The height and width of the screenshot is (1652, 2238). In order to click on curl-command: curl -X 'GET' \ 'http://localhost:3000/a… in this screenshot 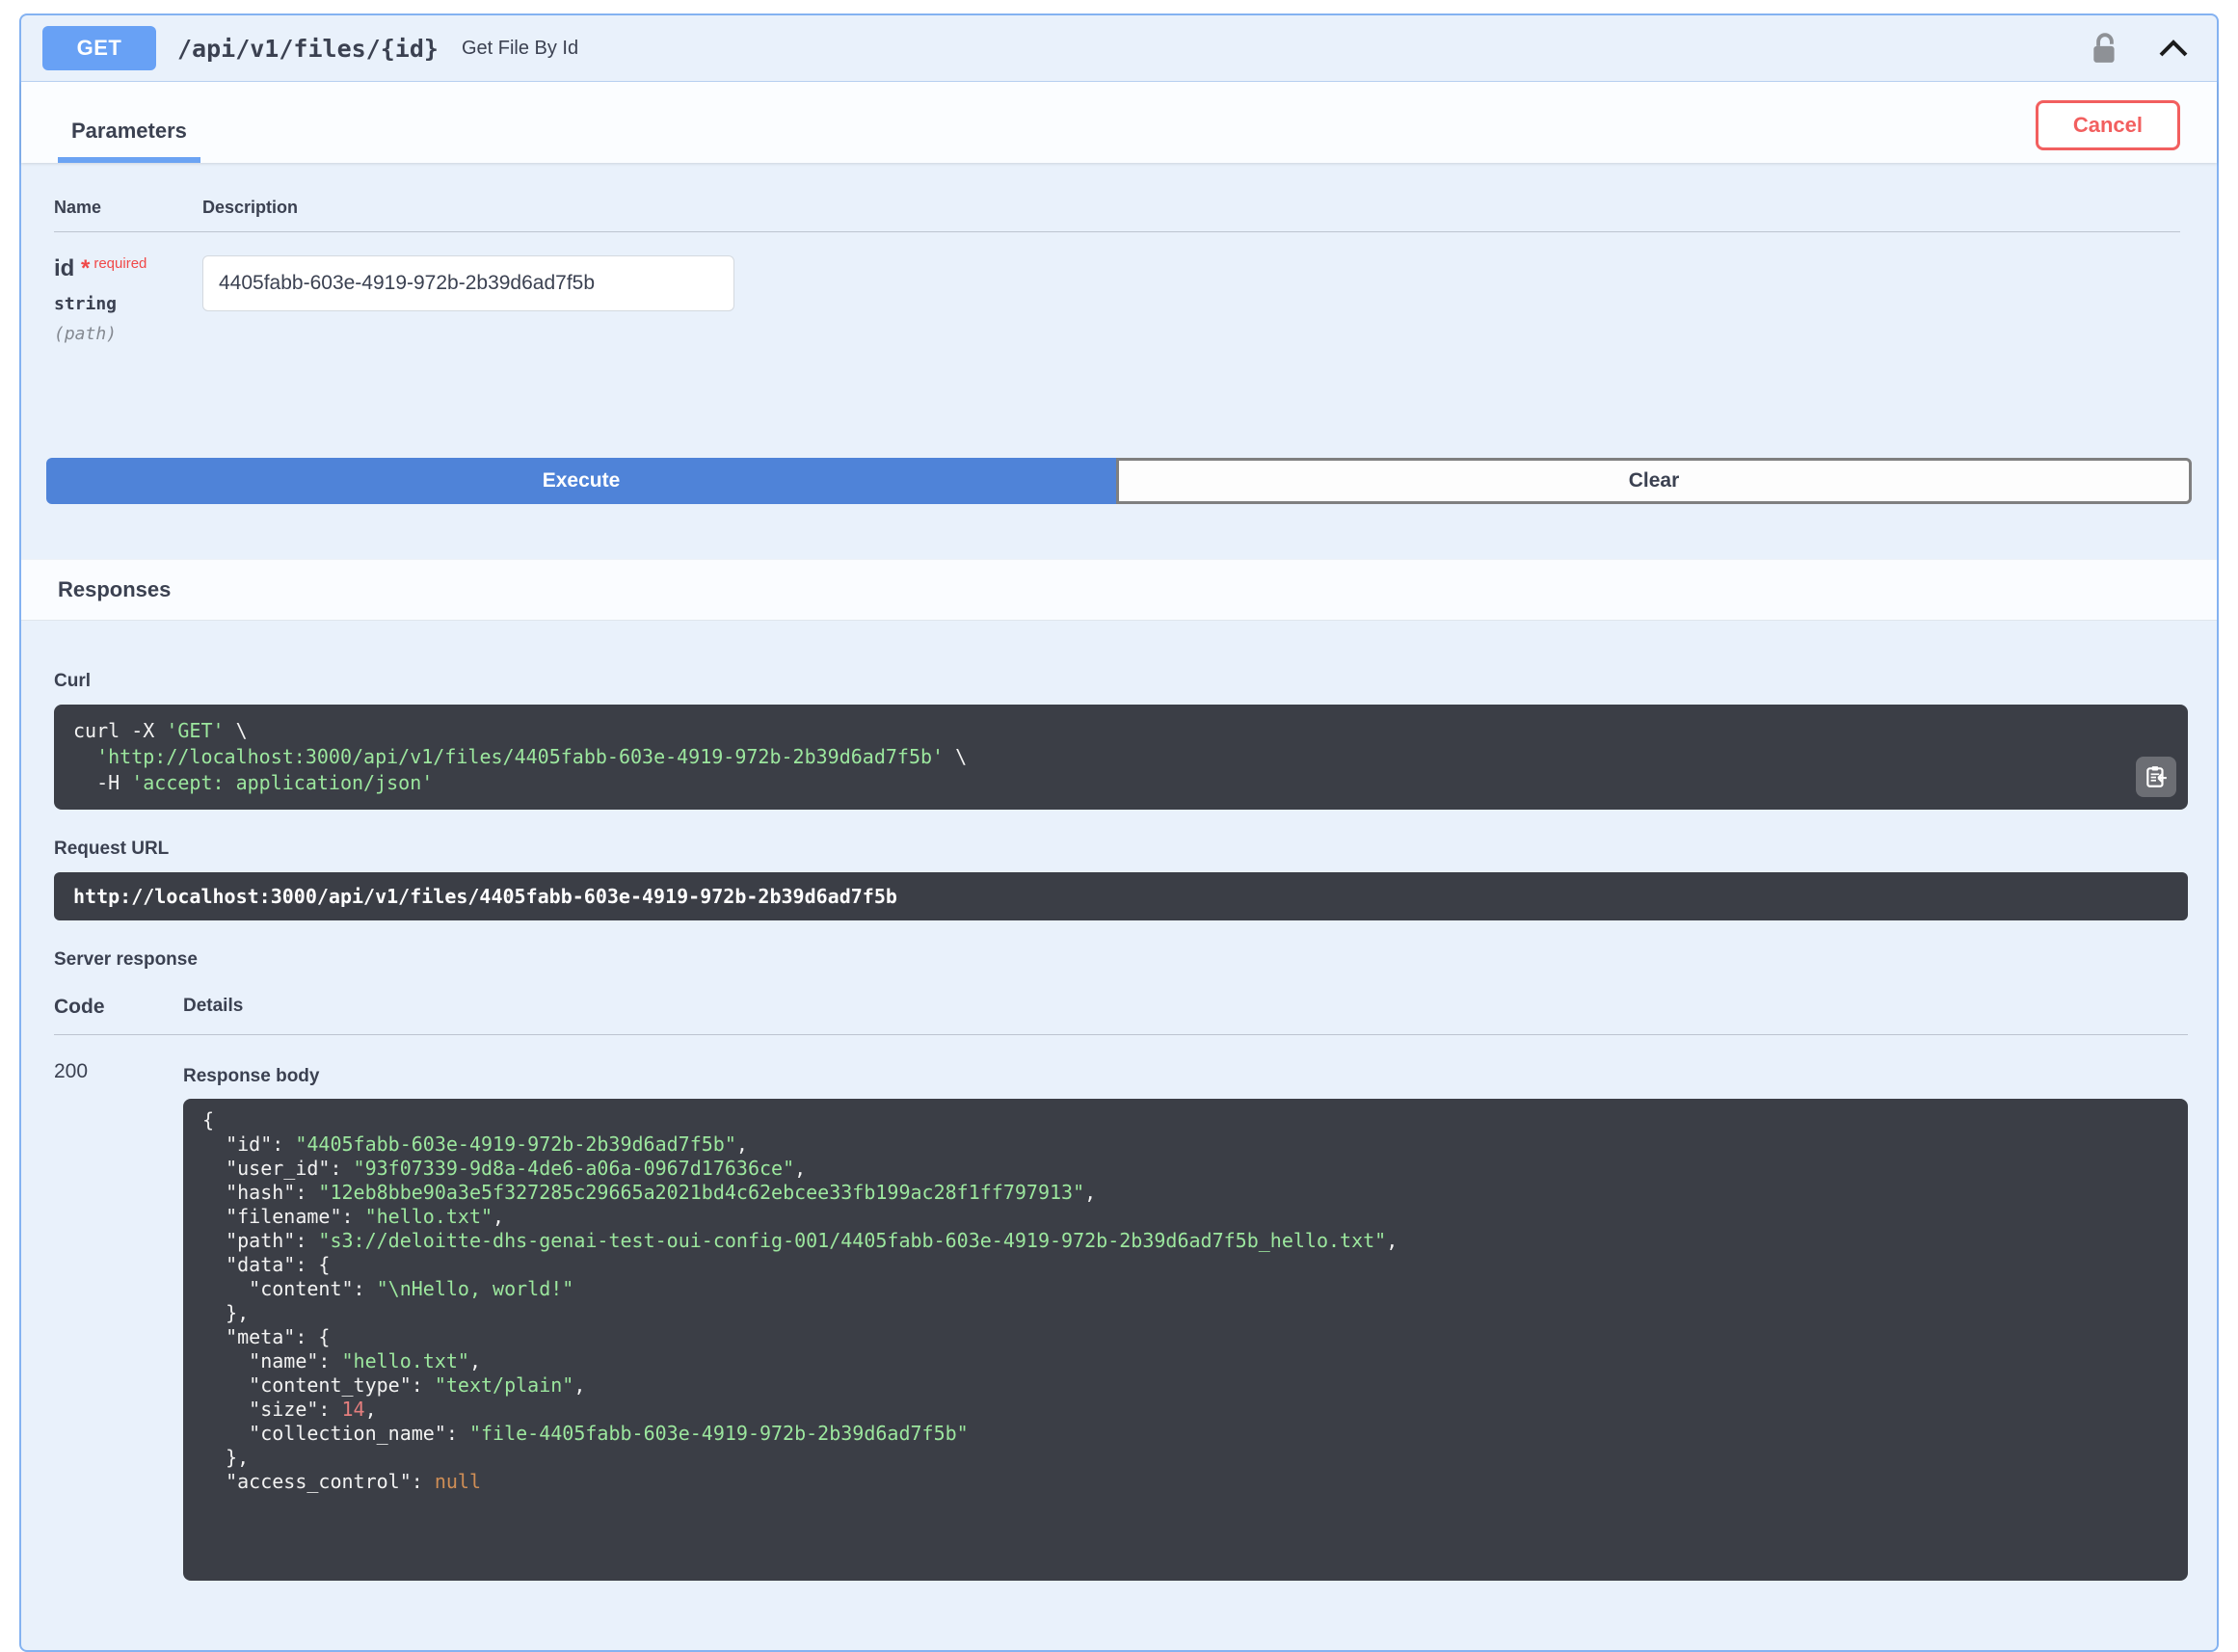, I will do `click(1121, 758)`.